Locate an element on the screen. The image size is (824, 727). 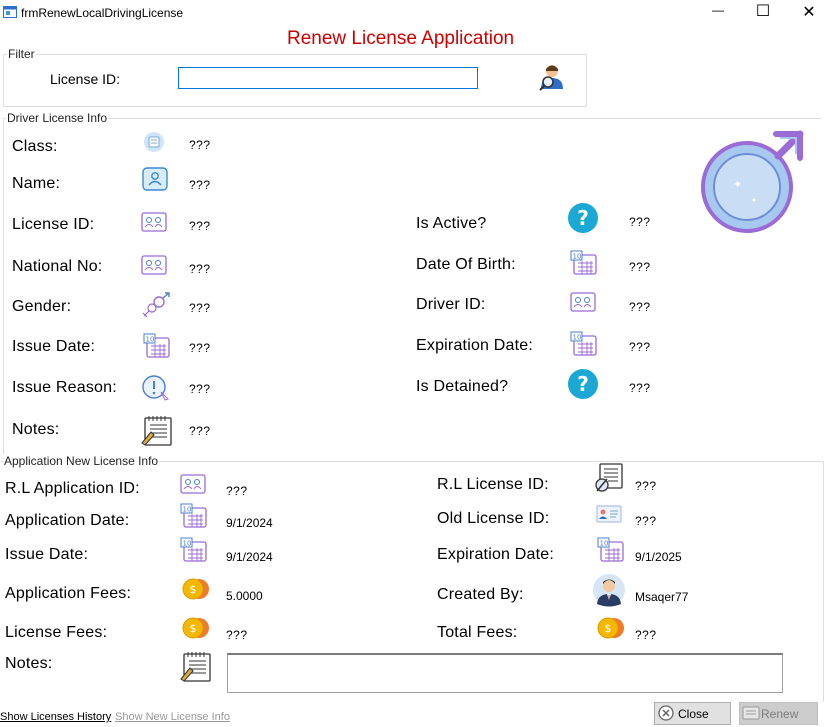
close-circle-icon is located at coordinates (666, 713).